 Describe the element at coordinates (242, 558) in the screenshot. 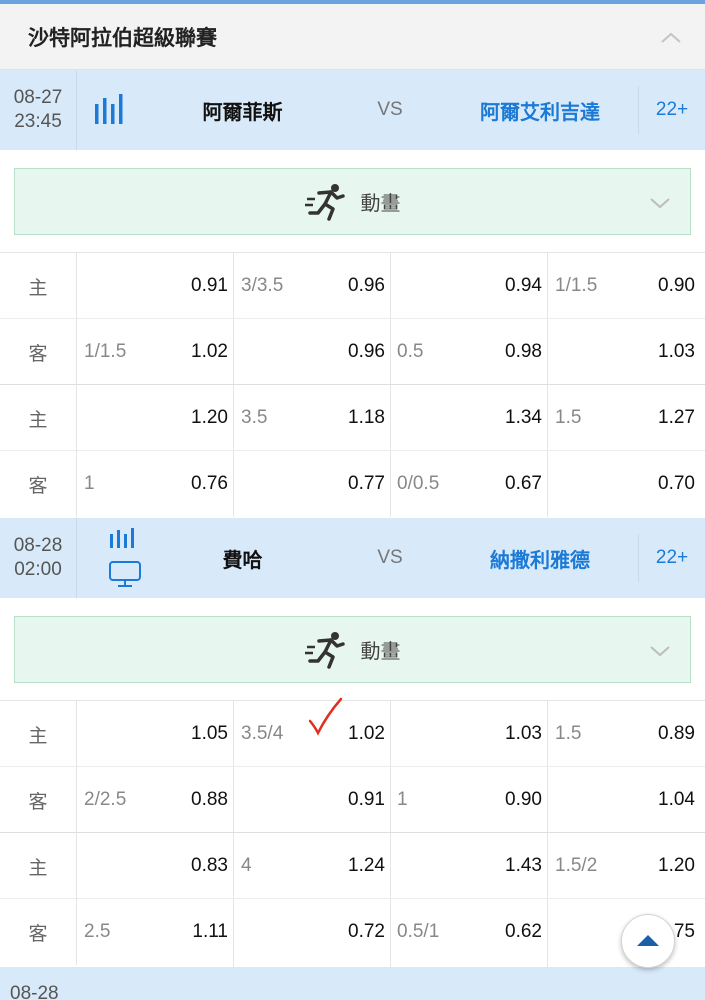

I see `home-team: 費哈` at that location.